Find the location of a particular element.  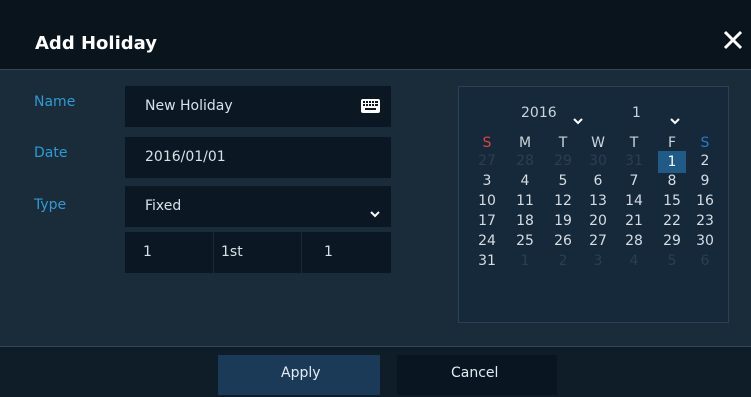

calendar-day: 20 is located at coordinates (598, 221).